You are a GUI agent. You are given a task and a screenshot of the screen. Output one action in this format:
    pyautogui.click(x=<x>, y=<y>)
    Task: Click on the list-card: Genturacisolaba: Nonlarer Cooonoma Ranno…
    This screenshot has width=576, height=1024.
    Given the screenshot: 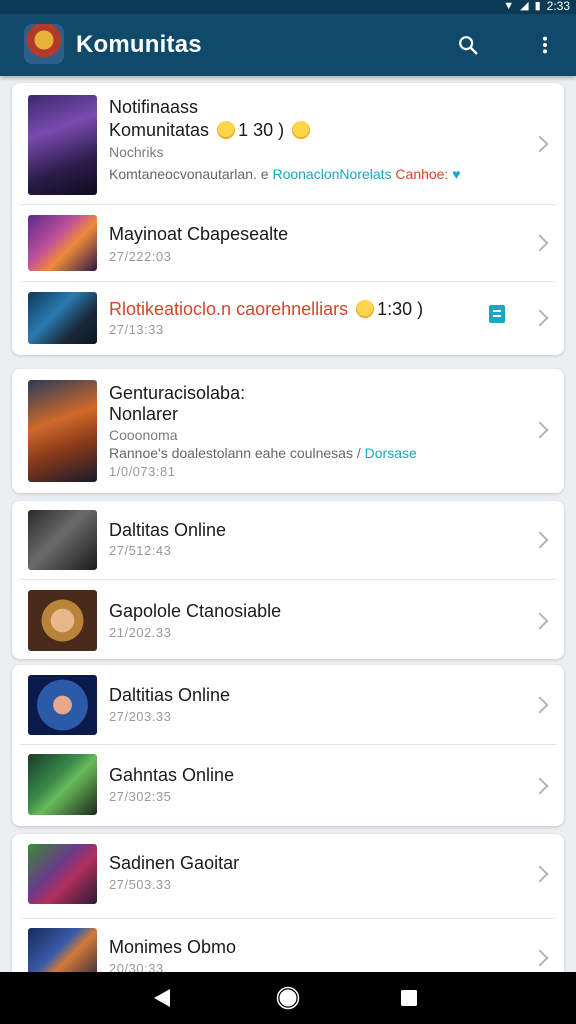 What is the action you would take?
    pyautogui.click(x=288, y=431)
    